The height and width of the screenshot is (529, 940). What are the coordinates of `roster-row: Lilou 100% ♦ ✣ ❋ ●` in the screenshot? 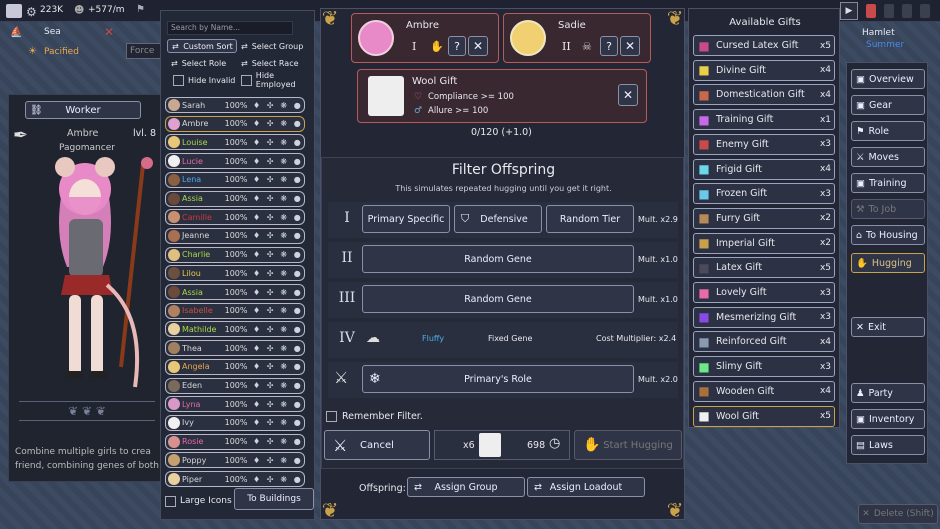 It's located at (235, 273).